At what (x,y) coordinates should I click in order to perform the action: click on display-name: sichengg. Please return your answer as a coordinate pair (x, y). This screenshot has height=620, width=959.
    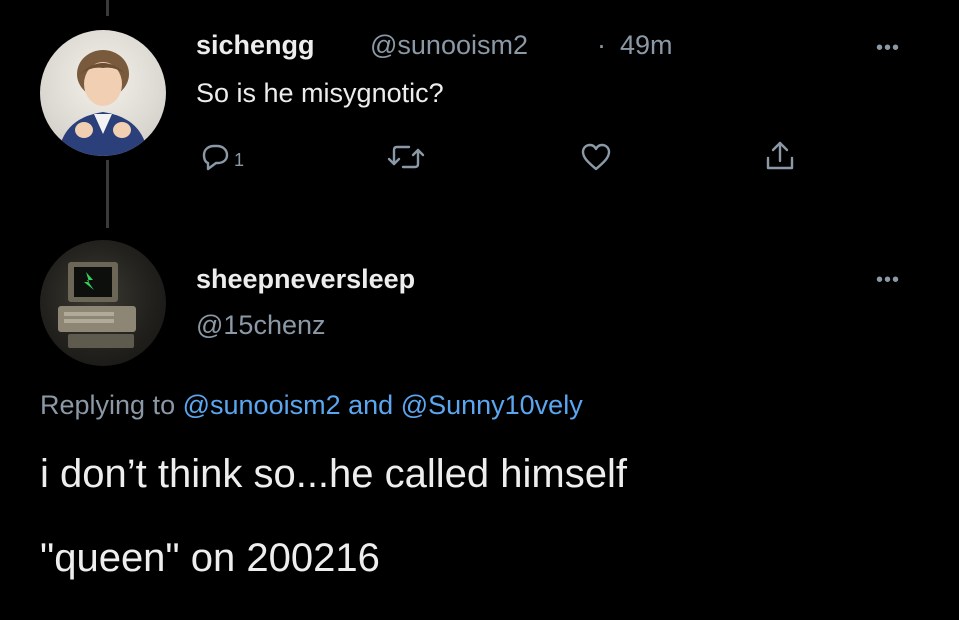
    Looking at the image, I should click on (255, 45).